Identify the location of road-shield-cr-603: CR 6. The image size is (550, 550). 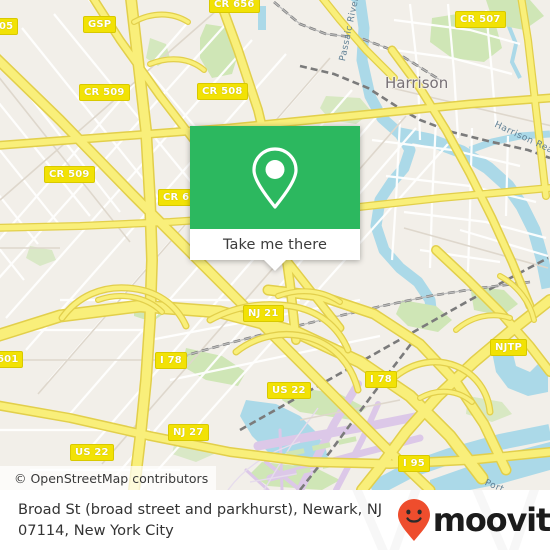
(176, 197).